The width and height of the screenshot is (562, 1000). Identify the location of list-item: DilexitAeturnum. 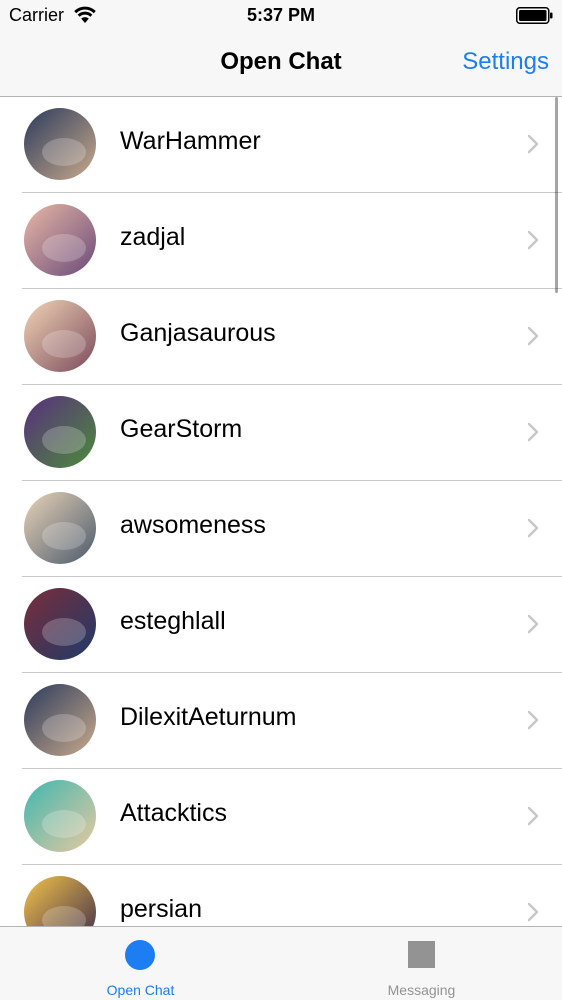
(281, 721).